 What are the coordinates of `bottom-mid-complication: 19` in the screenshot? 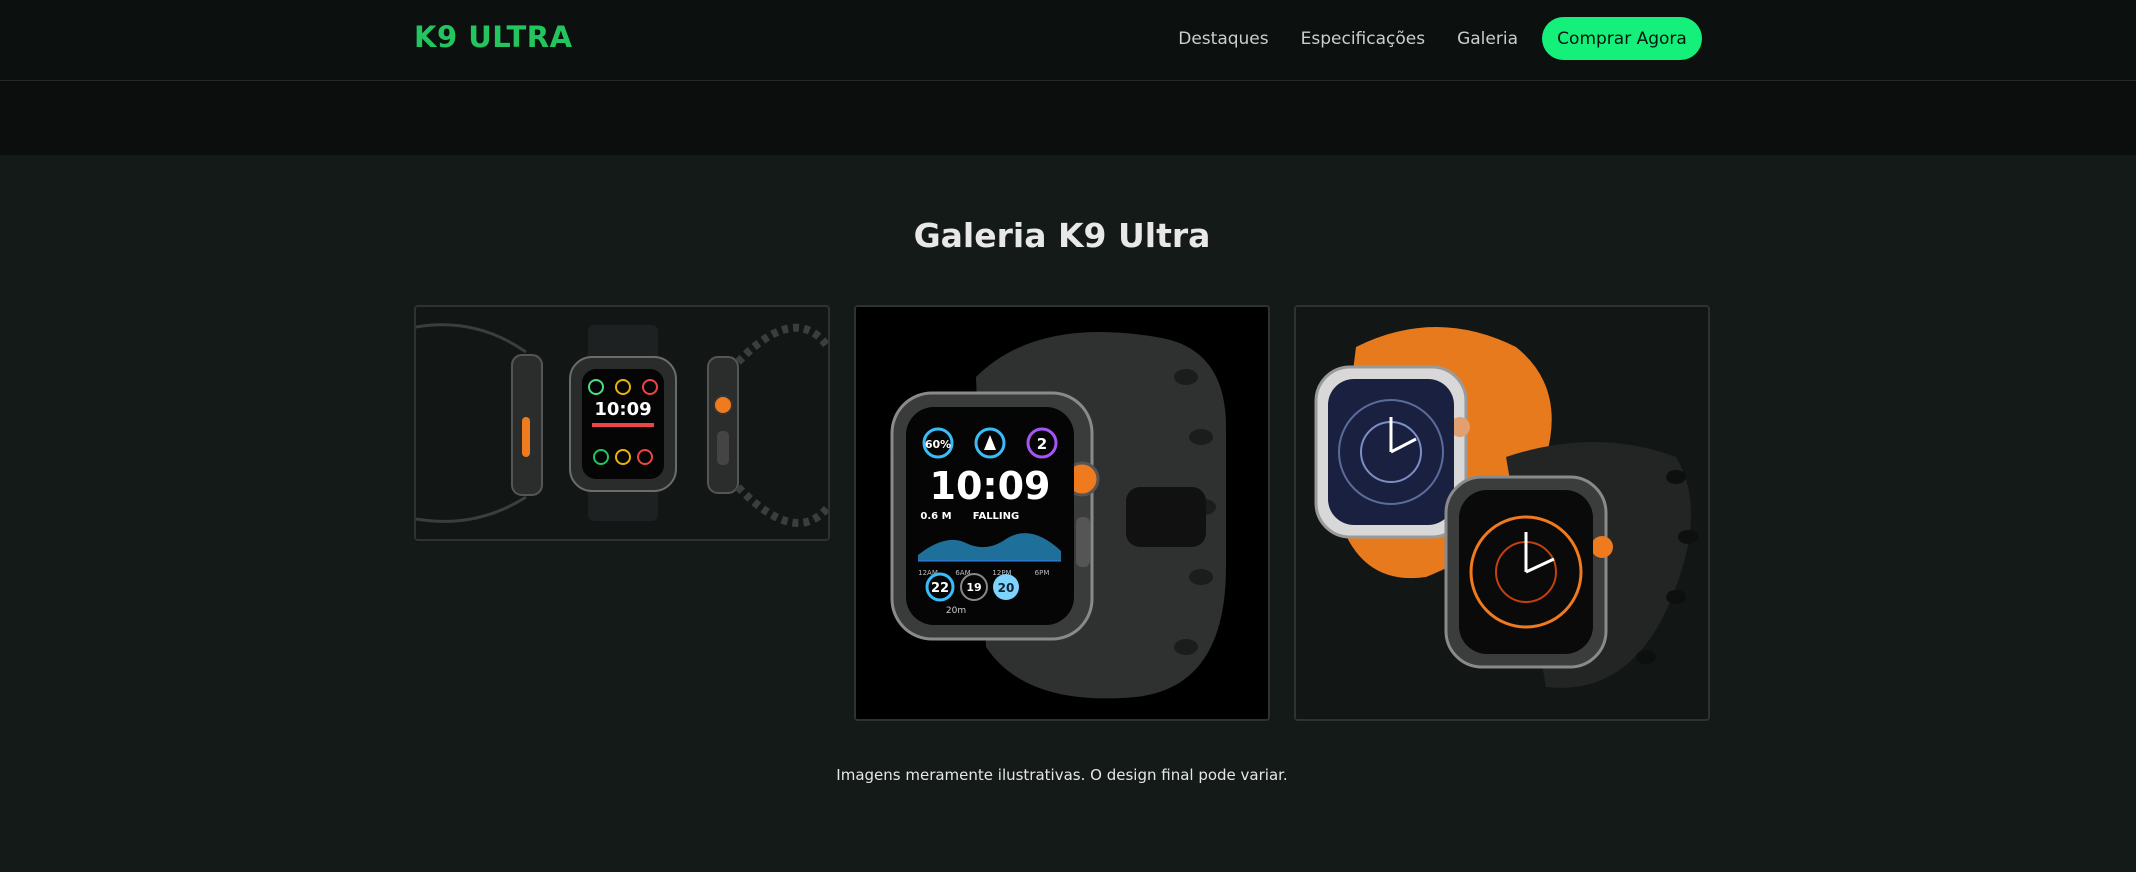 It's located at (973, 587).